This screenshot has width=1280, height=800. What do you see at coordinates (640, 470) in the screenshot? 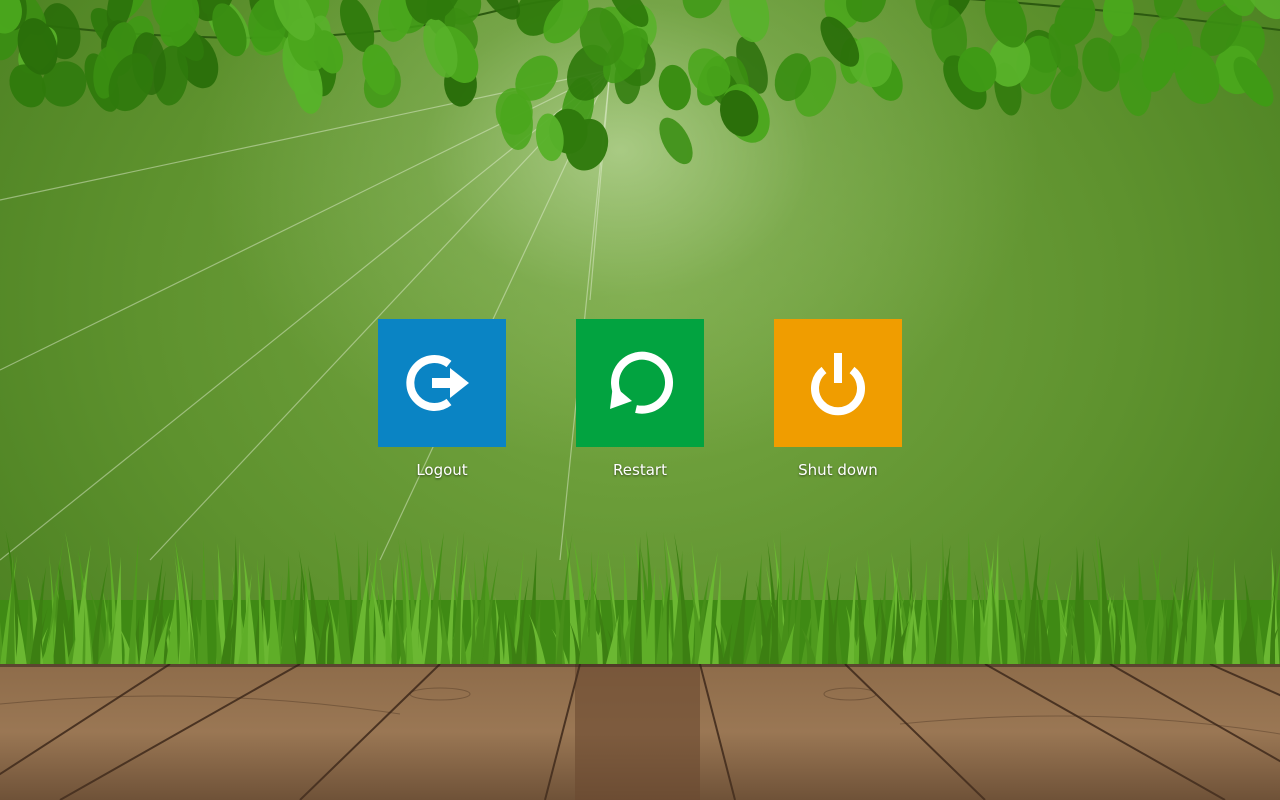
I see `restart-label: Restart` at bounding box center [640, 470].